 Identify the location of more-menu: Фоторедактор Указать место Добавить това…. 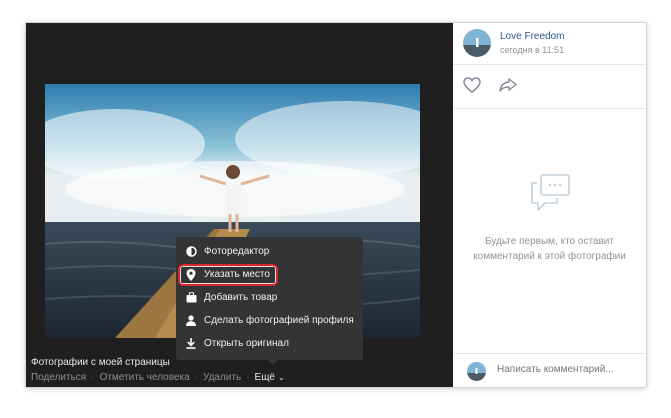
(269, 301).